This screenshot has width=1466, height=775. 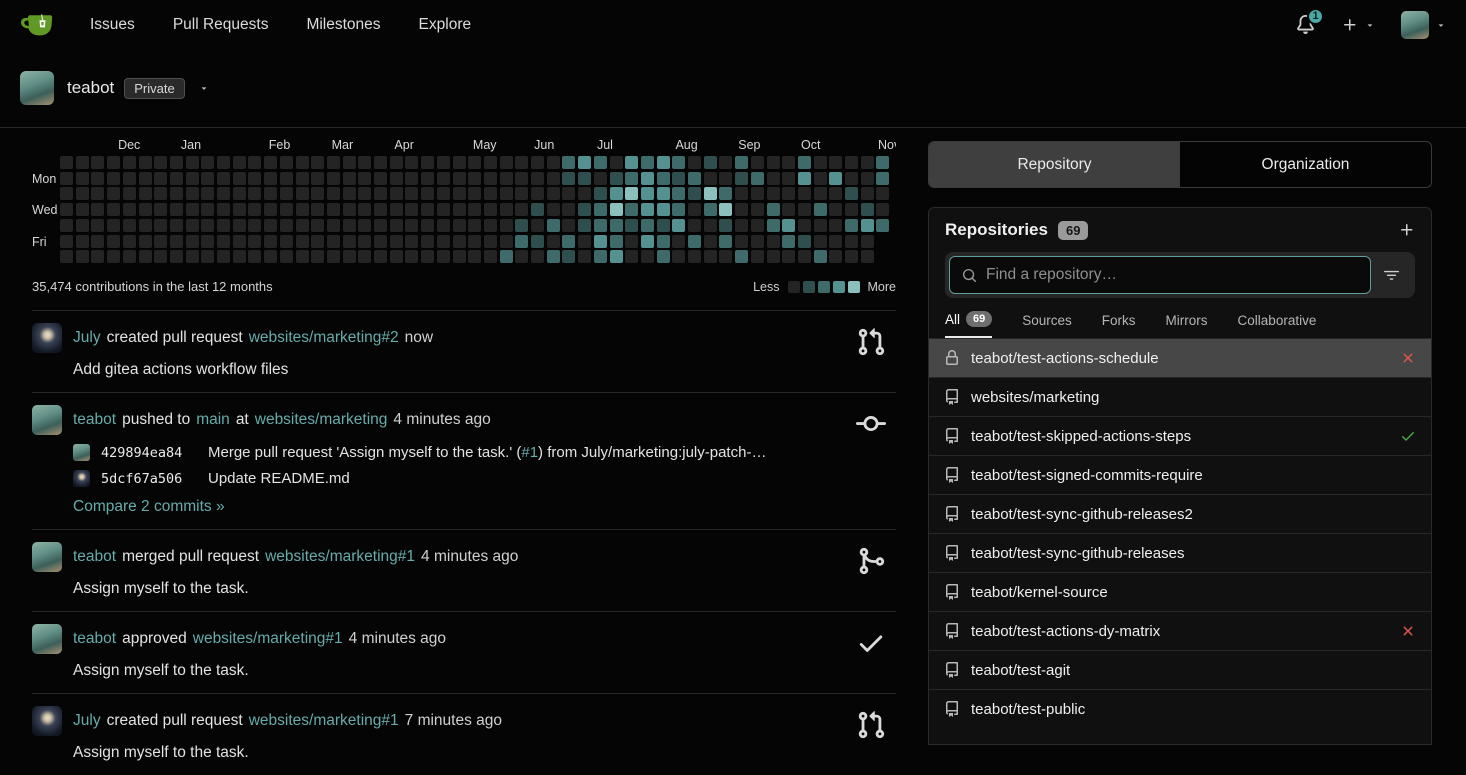 What do you see at coordinates (47, 557) in the screenshot?
I see `avatar` at bounding box center [47, 557].